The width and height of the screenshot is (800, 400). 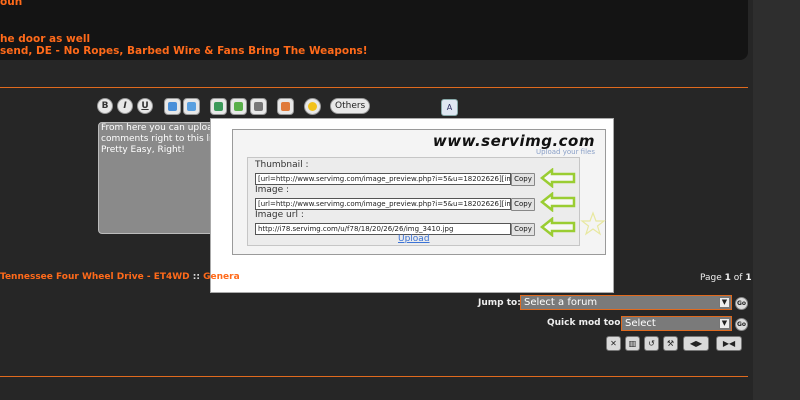 What do you see at coordinates (626, 302) in the screenshot?
I see `jump-to-select: Select a forum ▼` at bounding box center [626, 302].